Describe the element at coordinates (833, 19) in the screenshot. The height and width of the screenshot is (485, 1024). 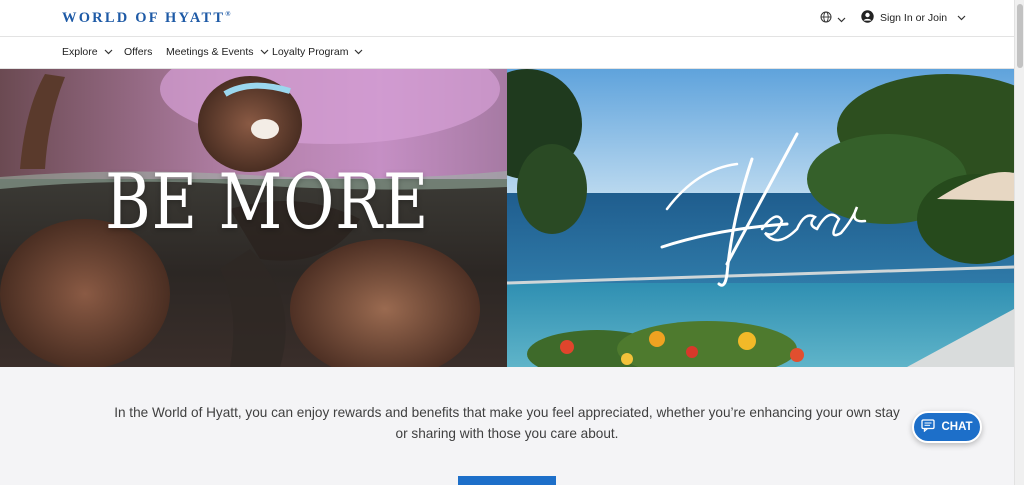
I see `language-selector` at that location.